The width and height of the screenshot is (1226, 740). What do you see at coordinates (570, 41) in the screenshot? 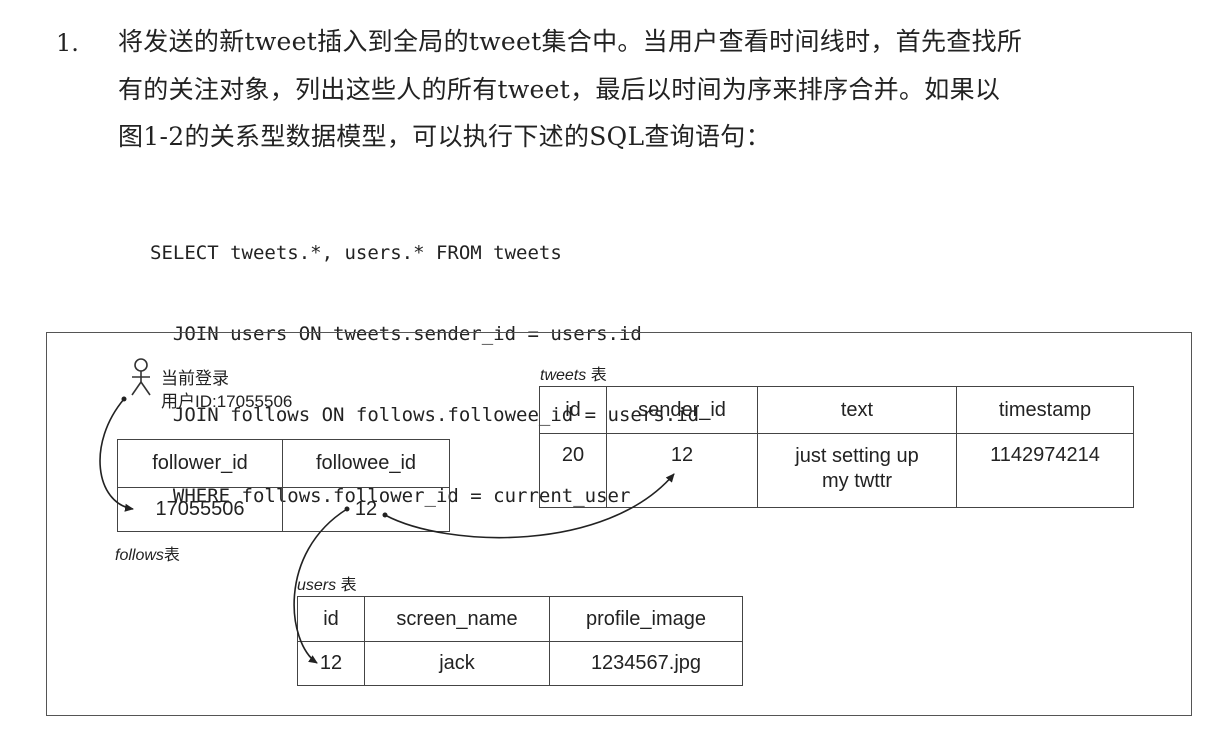
I see `paragraph-line-1: 将发送的新tweet插入到全局的tweet集合中。当用户查看时间线时，首先查找所` at bounding box center [570, 41].